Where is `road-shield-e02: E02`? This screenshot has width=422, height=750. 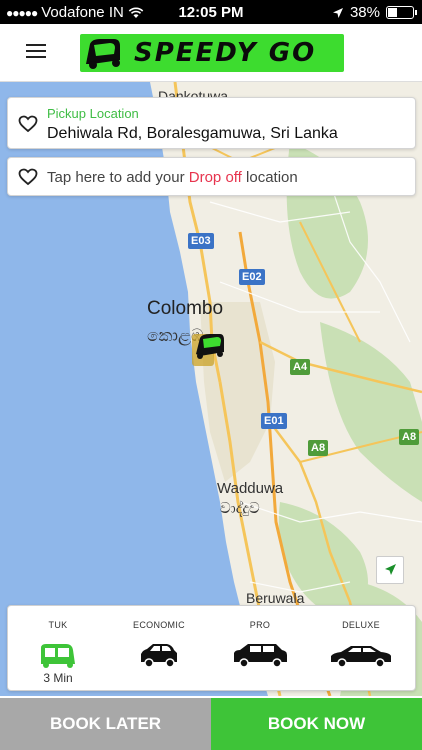
road-shield-e02: E02 is located at coordinates (252, 277).